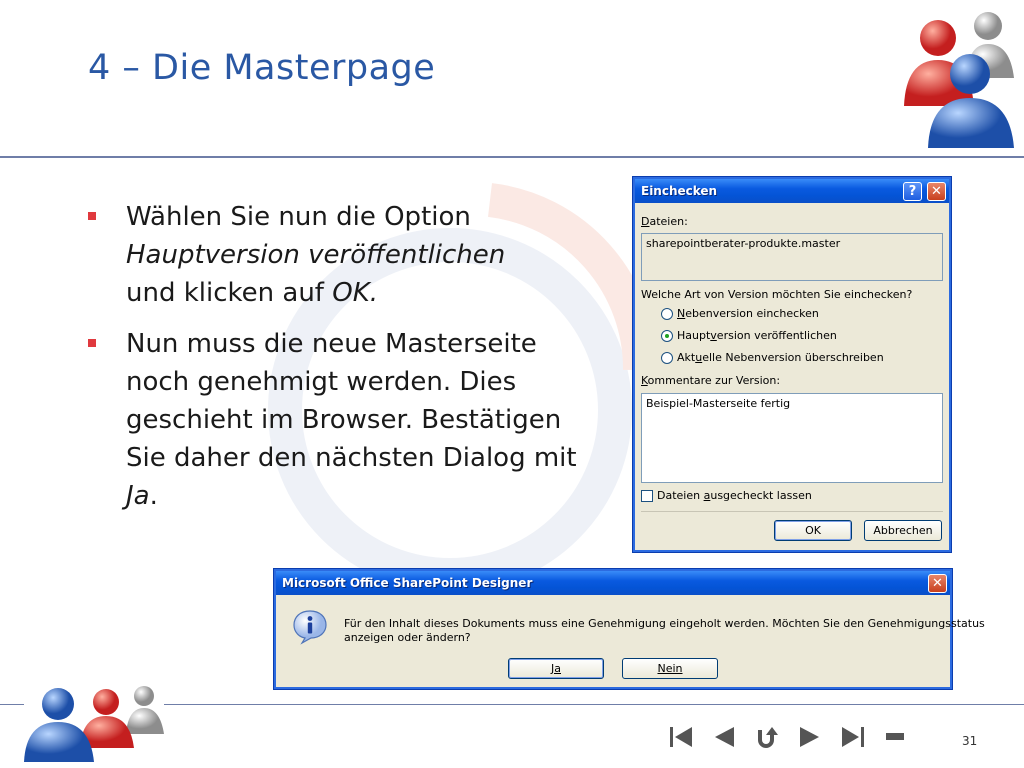  Describe the element at coordinates (711, 380) in the screenshot. I see `comments-label: Kommentare zur Version:` at that location.